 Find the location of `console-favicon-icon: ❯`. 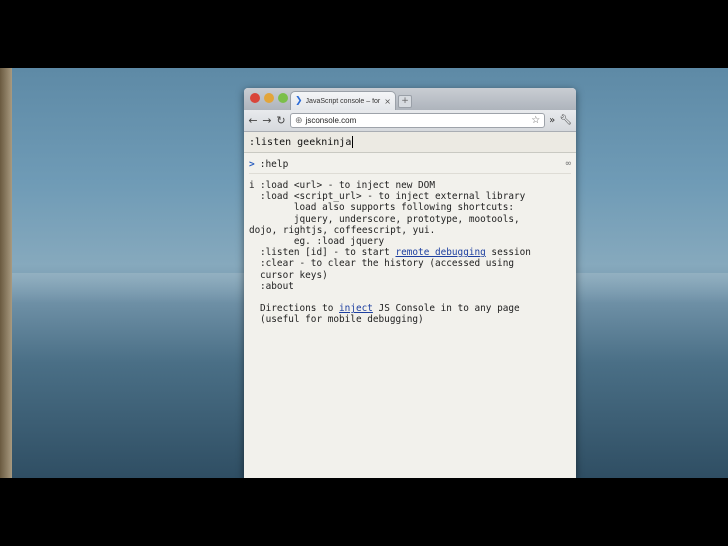

console-favicon-icon: ❯ is located at coordinates (299, 101).